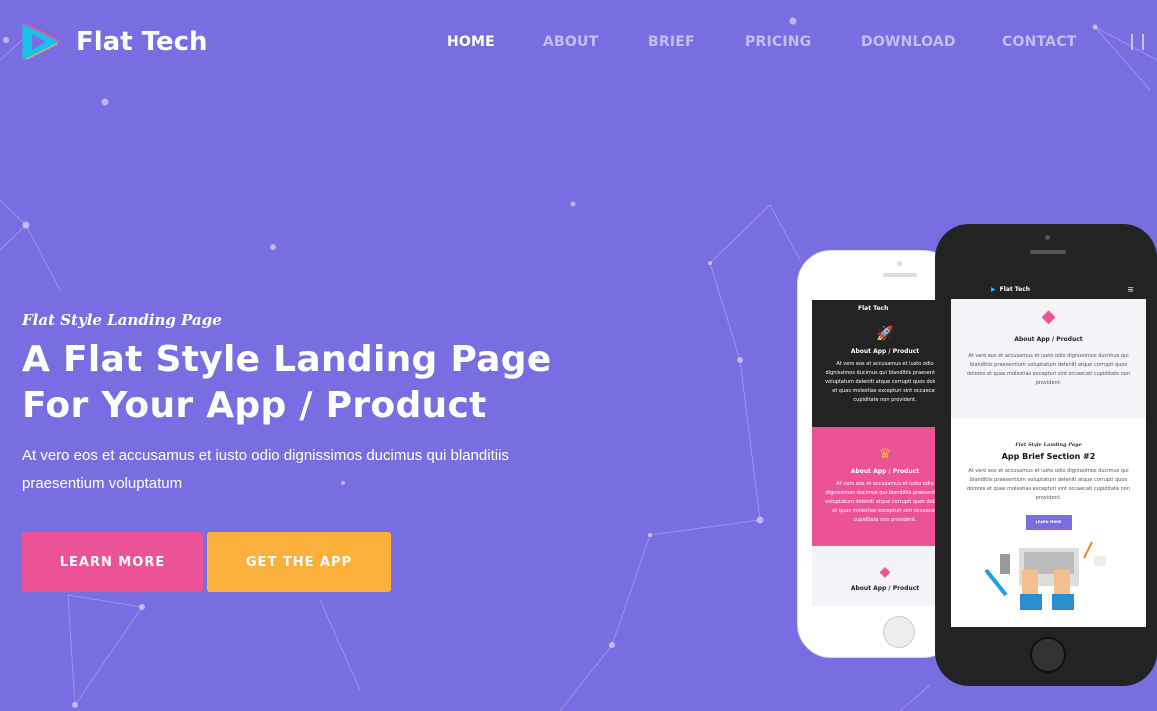 The width and height of the screenshot is (1157, 711). What do you see at coordinates (1130, 289) in the screenshot?
I see `hamburger-icon: ≡` at bounding box center [1130, 289].